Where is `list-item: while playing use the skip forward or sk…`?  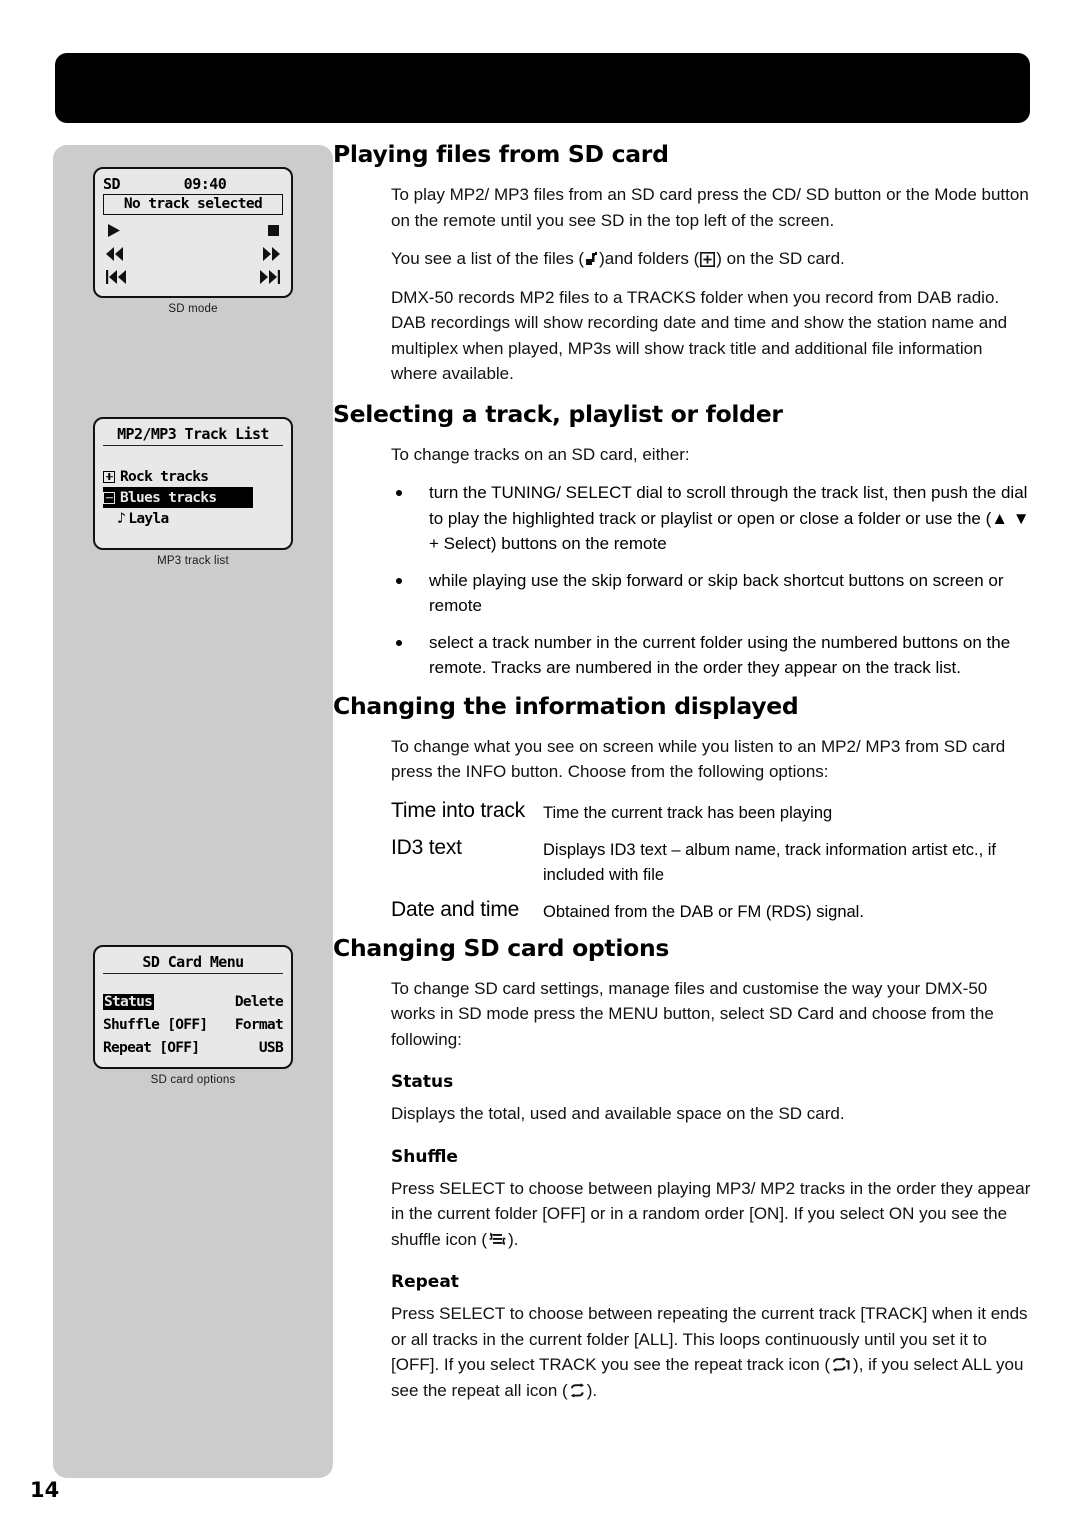
list-item: while playing use the skip forward or sk… is located at coordinates (712, 593).